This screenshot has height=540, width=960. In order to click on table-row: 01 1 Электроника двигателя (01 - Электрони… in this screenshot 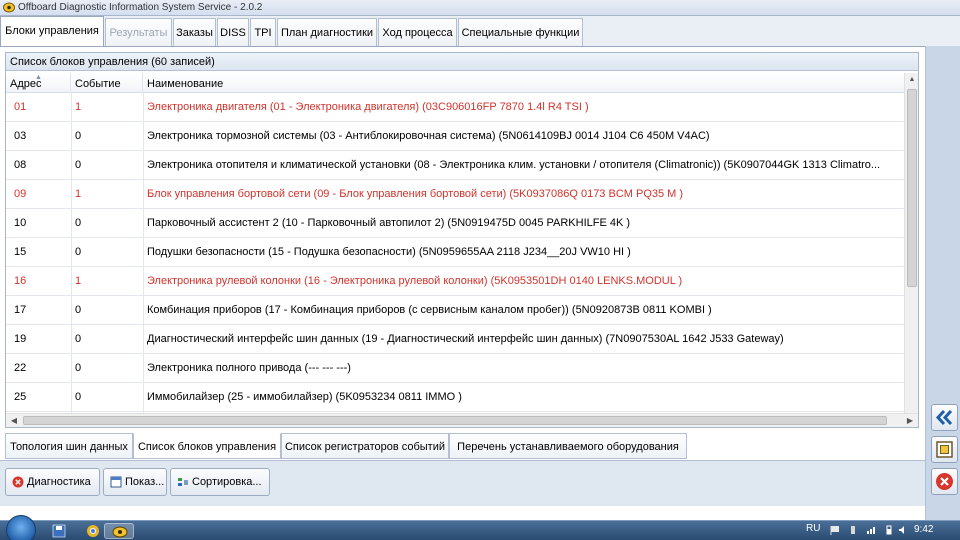, I will do `click(455, 107)`.